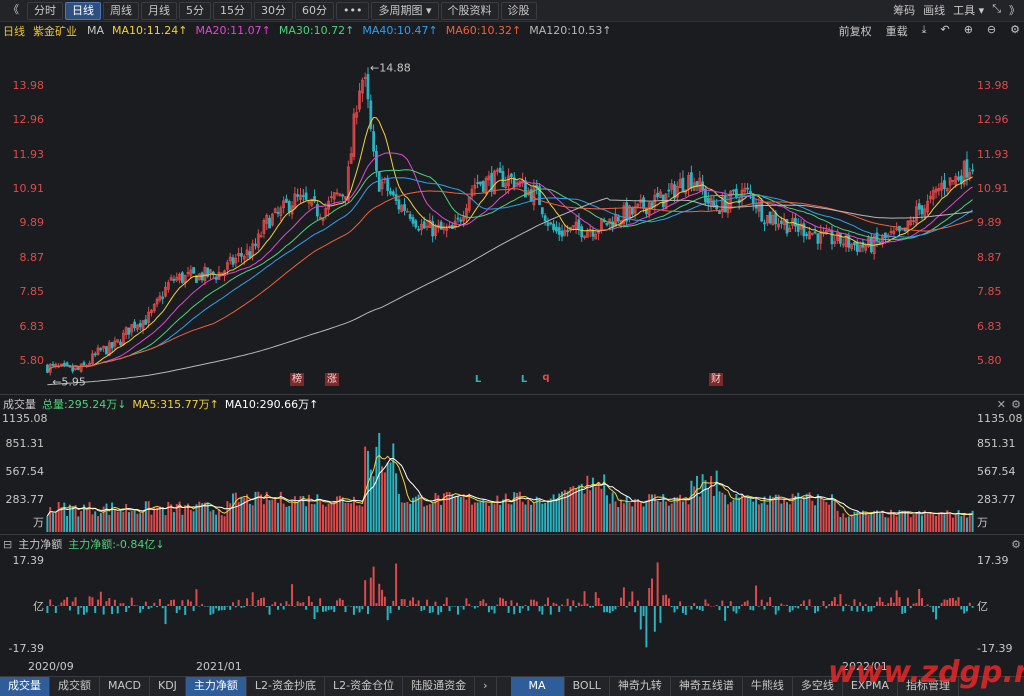 The width and height of the screenshot is (1024, 696). What do you see at coordinates (125, 686) in the screenshot?
I see `tab-macd: MACD` at bounding box center [125, 686].